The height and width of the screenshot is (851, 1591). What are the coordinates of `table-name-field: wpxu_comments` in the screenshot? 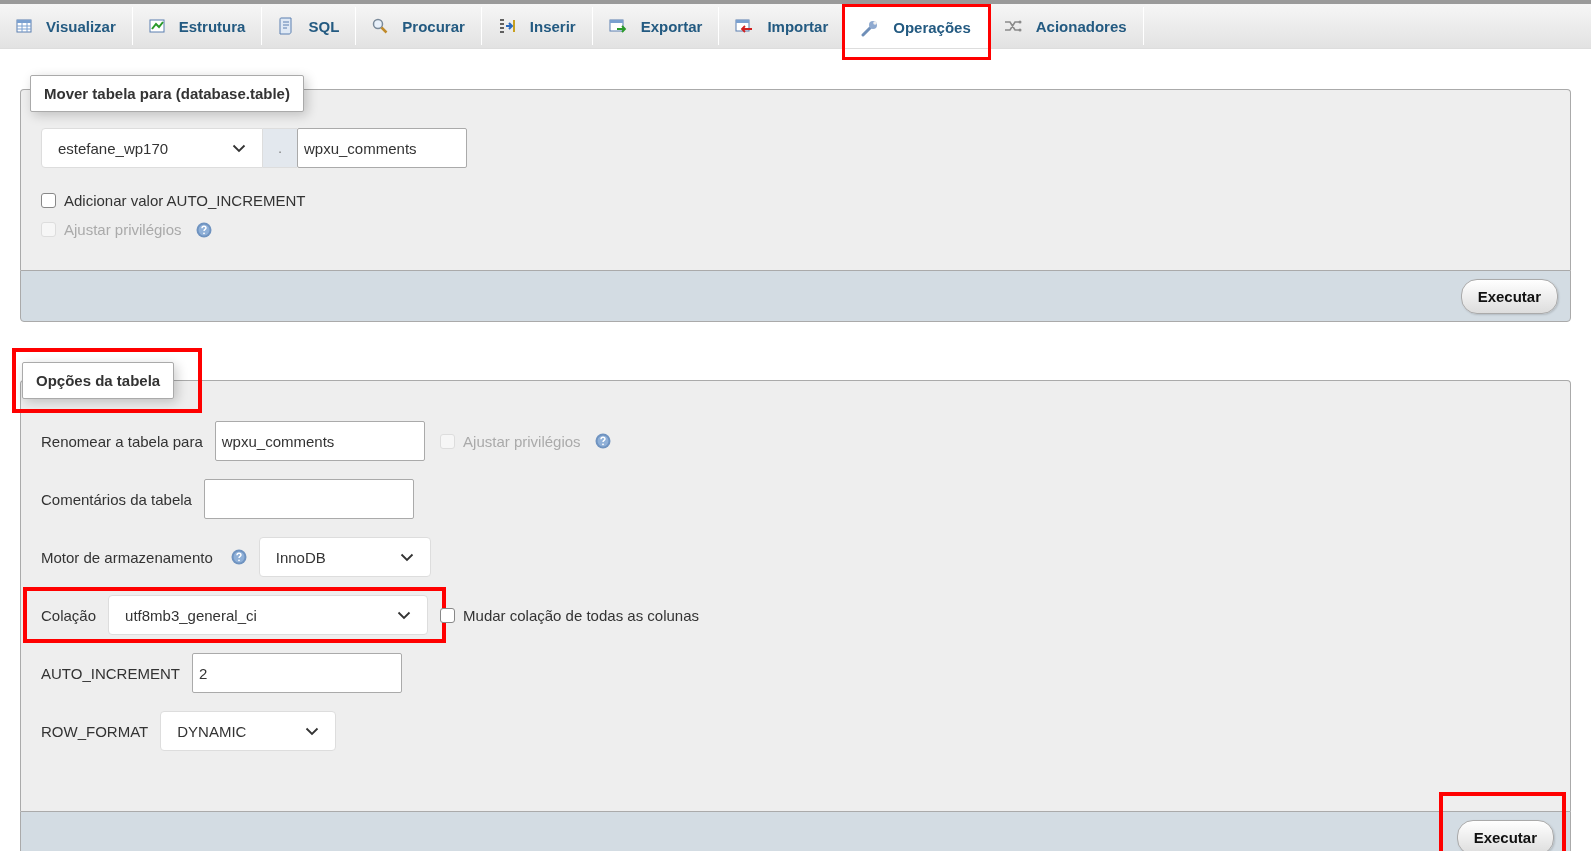 It's located at (382, 148).